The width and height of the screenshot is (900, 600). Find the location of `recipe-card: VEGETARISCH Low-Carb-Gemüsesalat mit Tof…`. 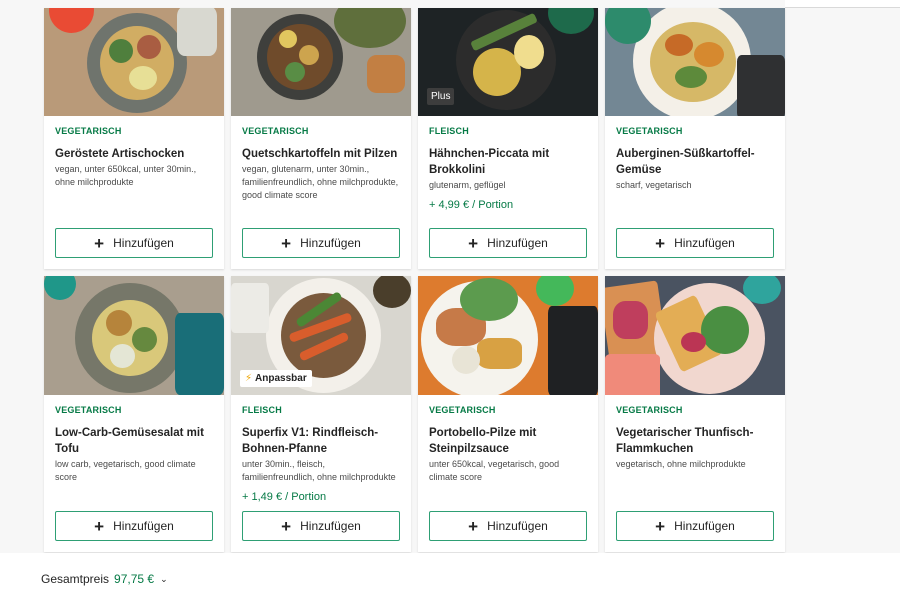

recipe-card: VEGETARISCH Low-Carb-Gemüsesalat mit Tof… is located at coordinates (134, 414).